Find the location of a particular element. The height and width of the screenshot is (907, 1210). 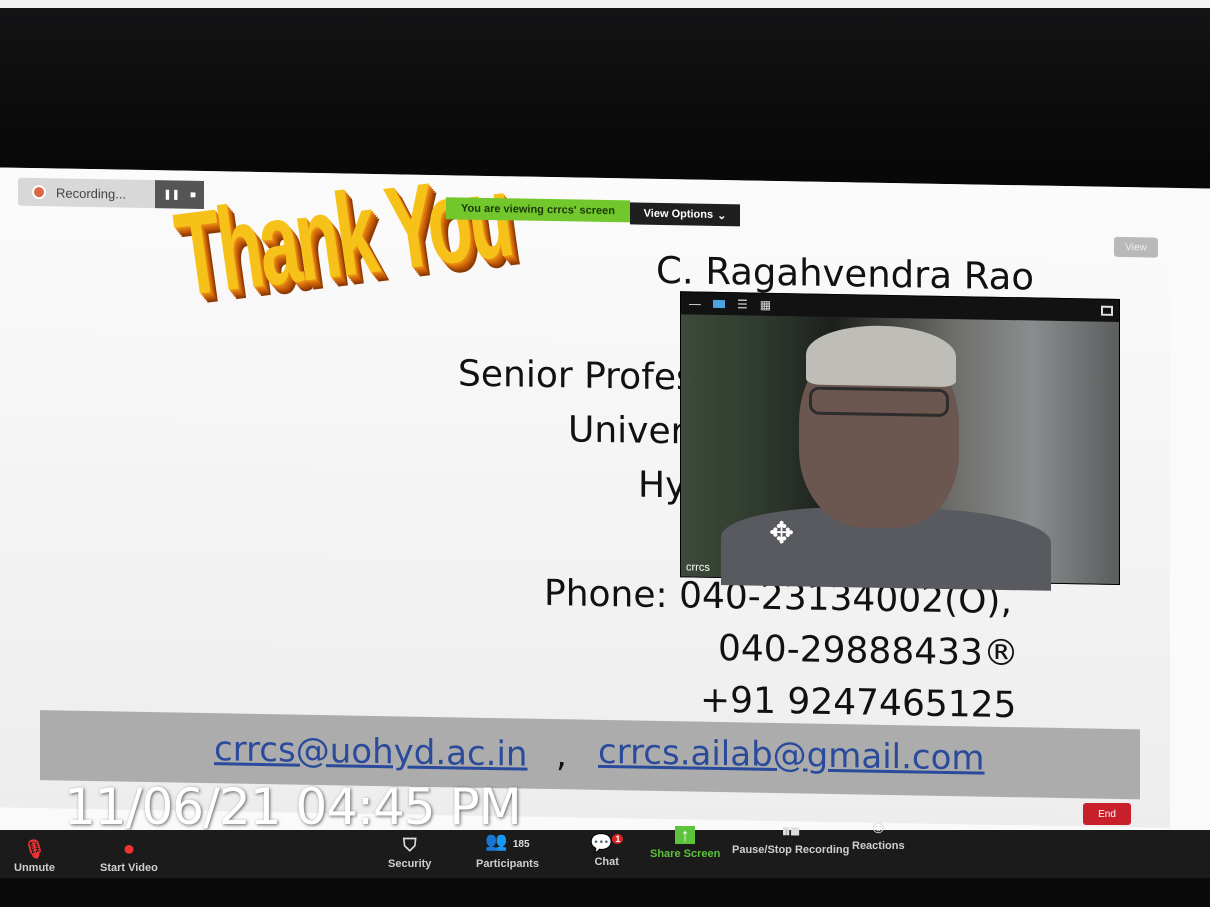

university-line: Univer is located at coordinates (627, 431).